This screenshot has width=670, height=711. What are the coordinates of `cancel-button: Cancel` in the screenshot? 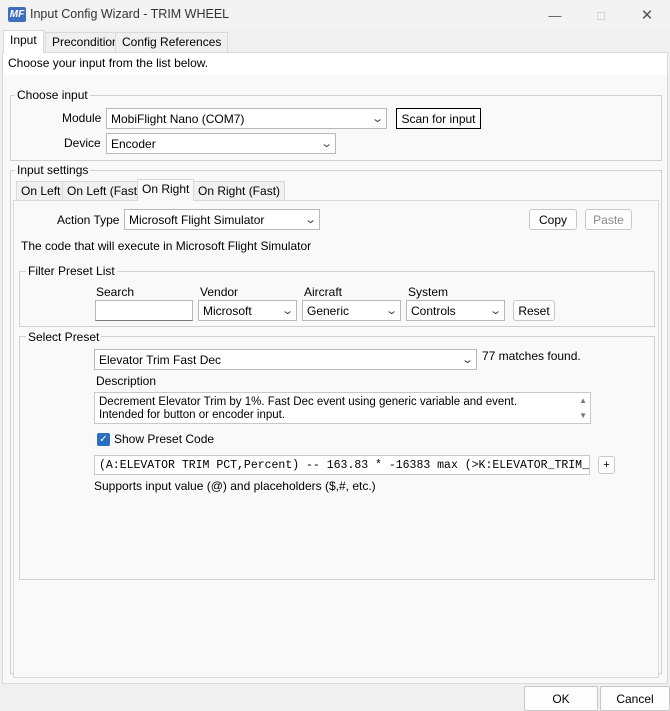 It's located at (635, 698).